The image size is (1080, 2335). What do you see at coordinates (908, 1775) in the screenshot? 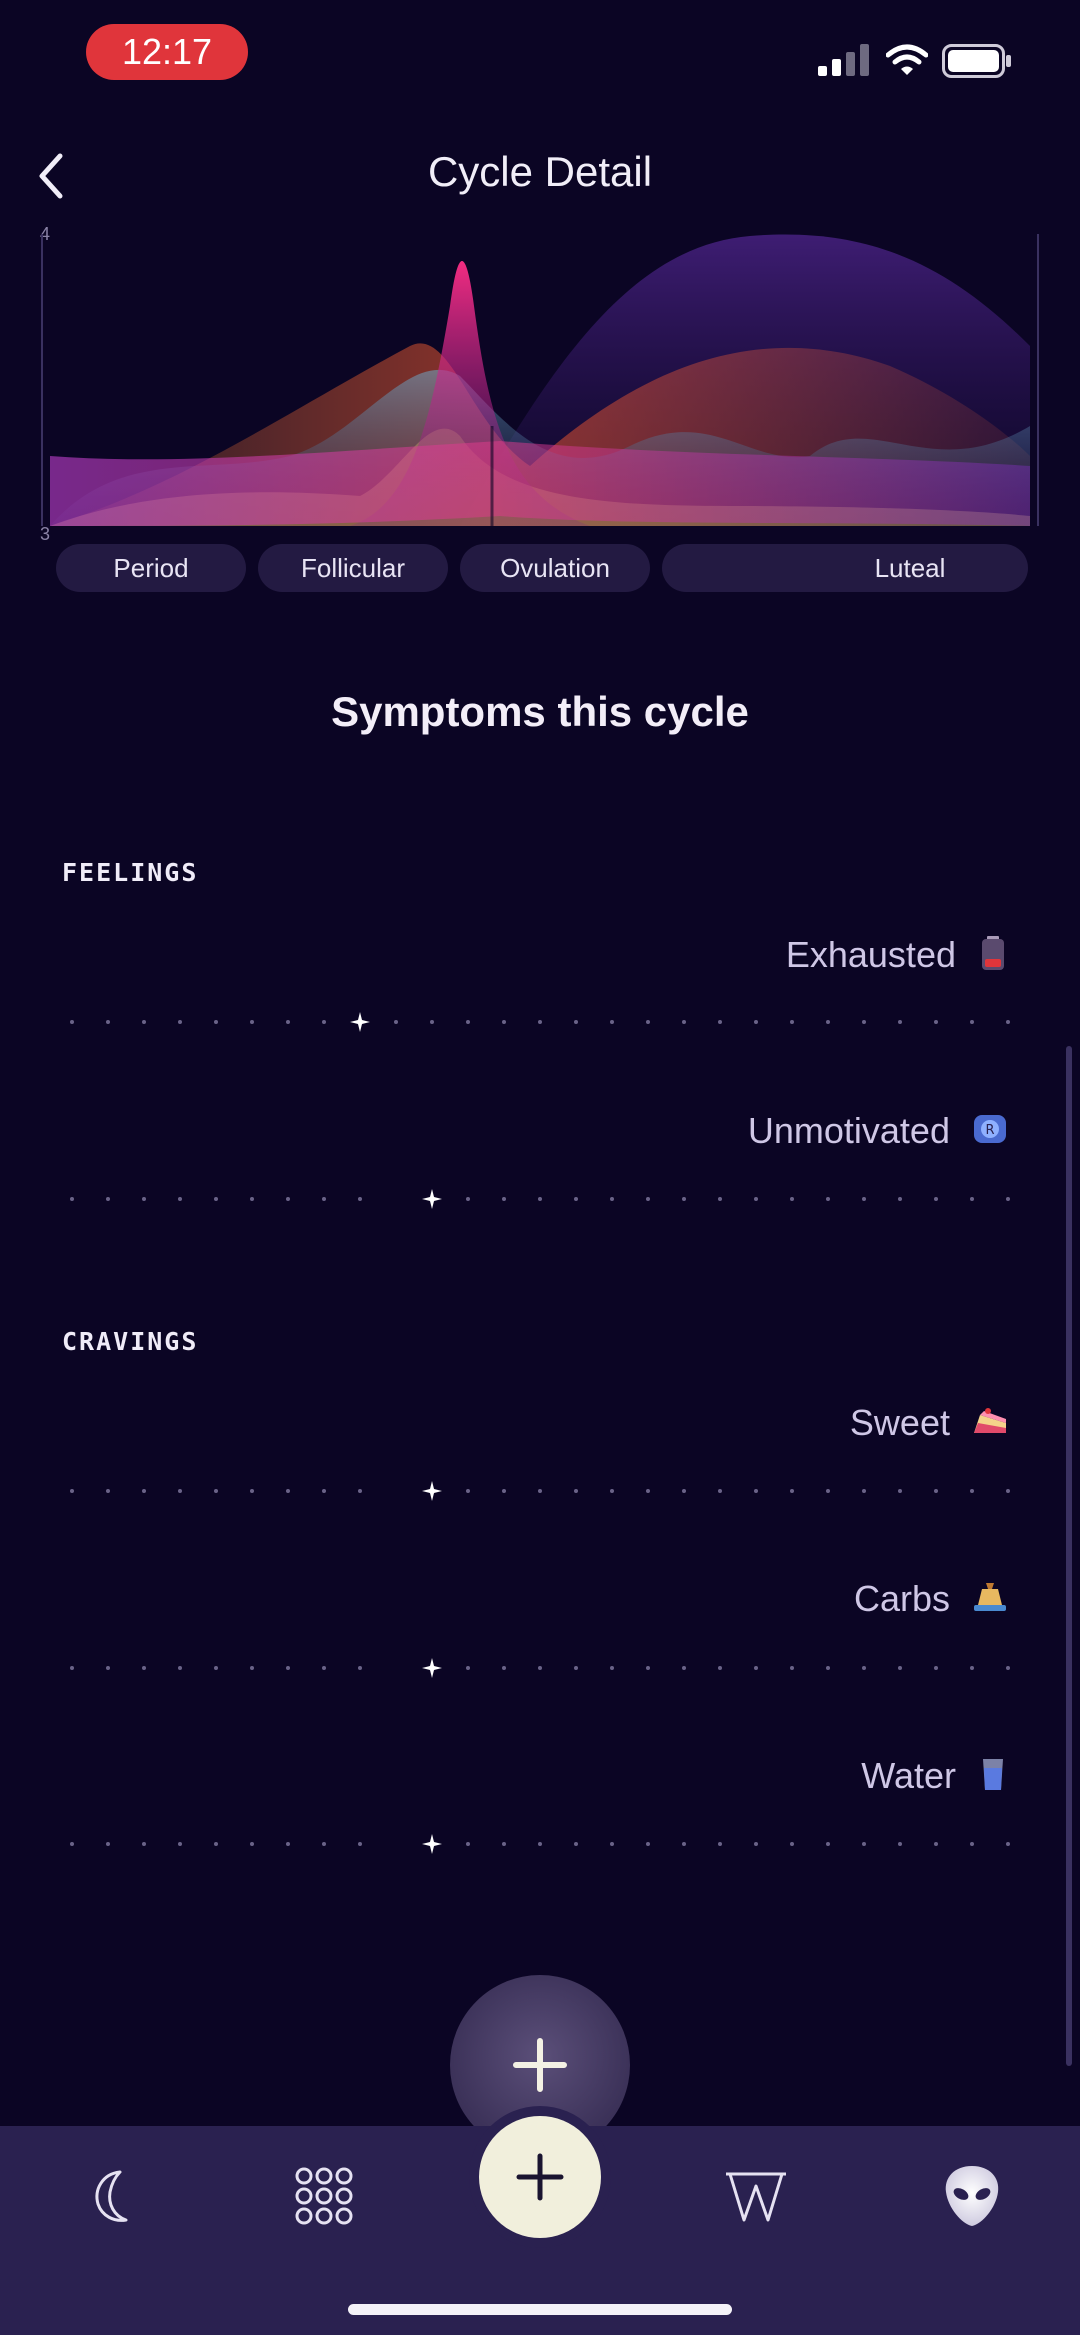
I see `symptom-label: Water` at bounding box center [908, 1775].